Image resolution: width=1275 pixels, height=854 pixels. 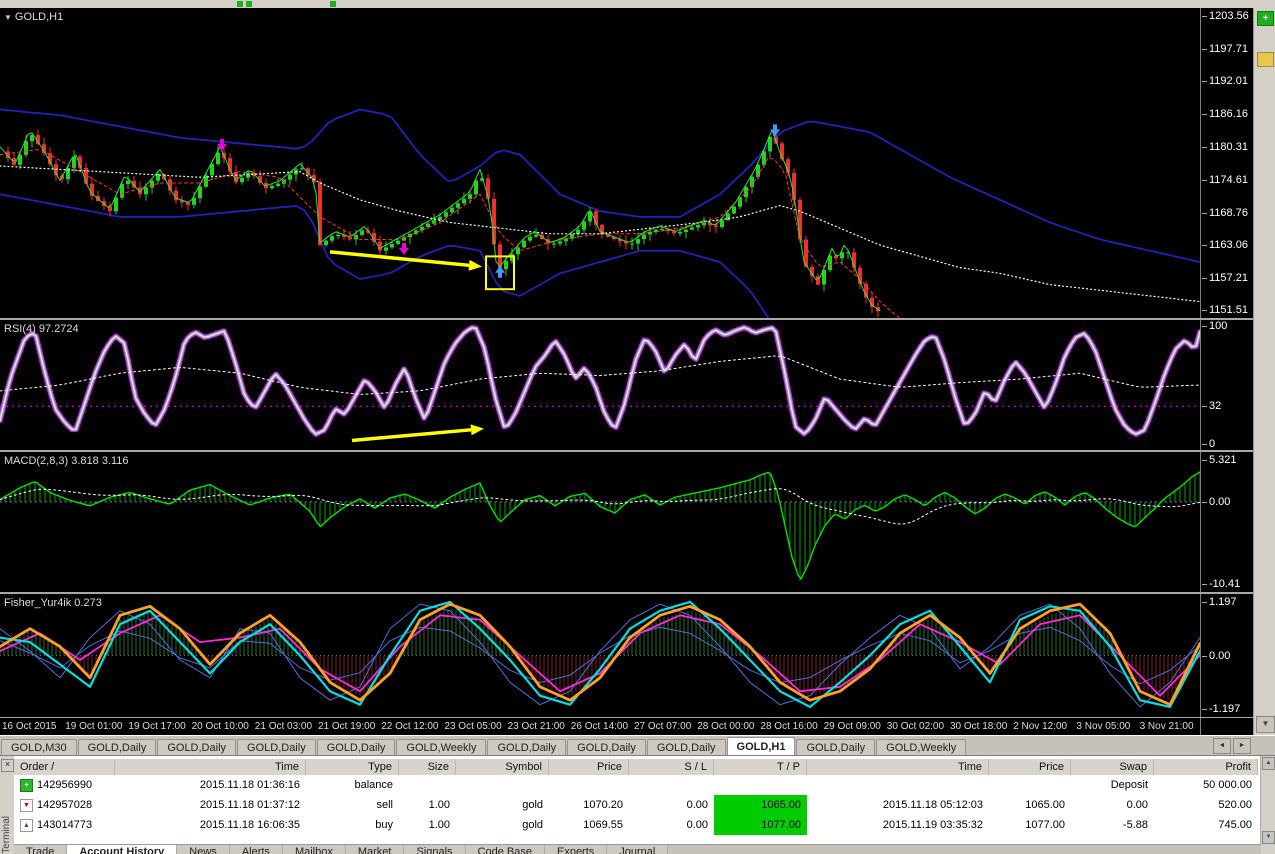 What do you see at coordinates (505, 849) in the screenshot?
I see `terminal-tab-code-base: Code Base` at bounding box center [505, 849].